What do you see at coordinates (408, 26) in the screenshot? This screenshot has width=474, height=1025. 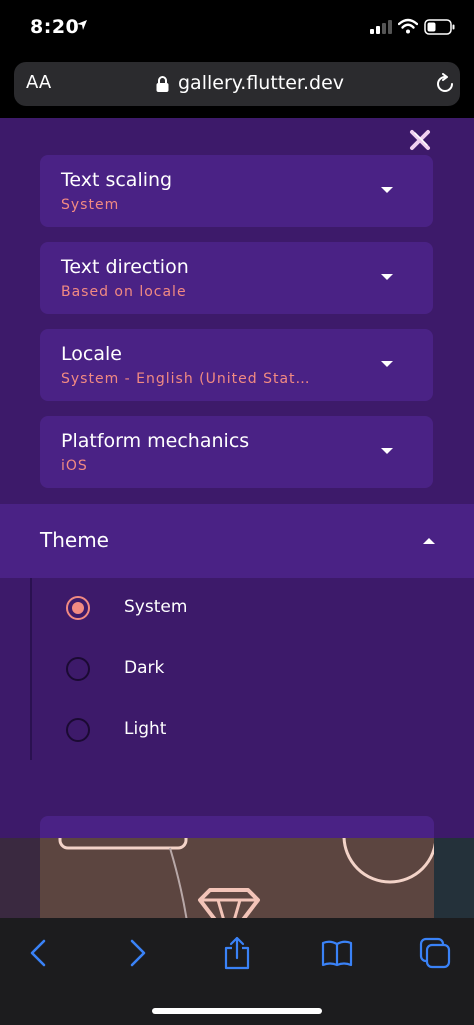 I see `wifi-icon` at bounding box center [408, 26].